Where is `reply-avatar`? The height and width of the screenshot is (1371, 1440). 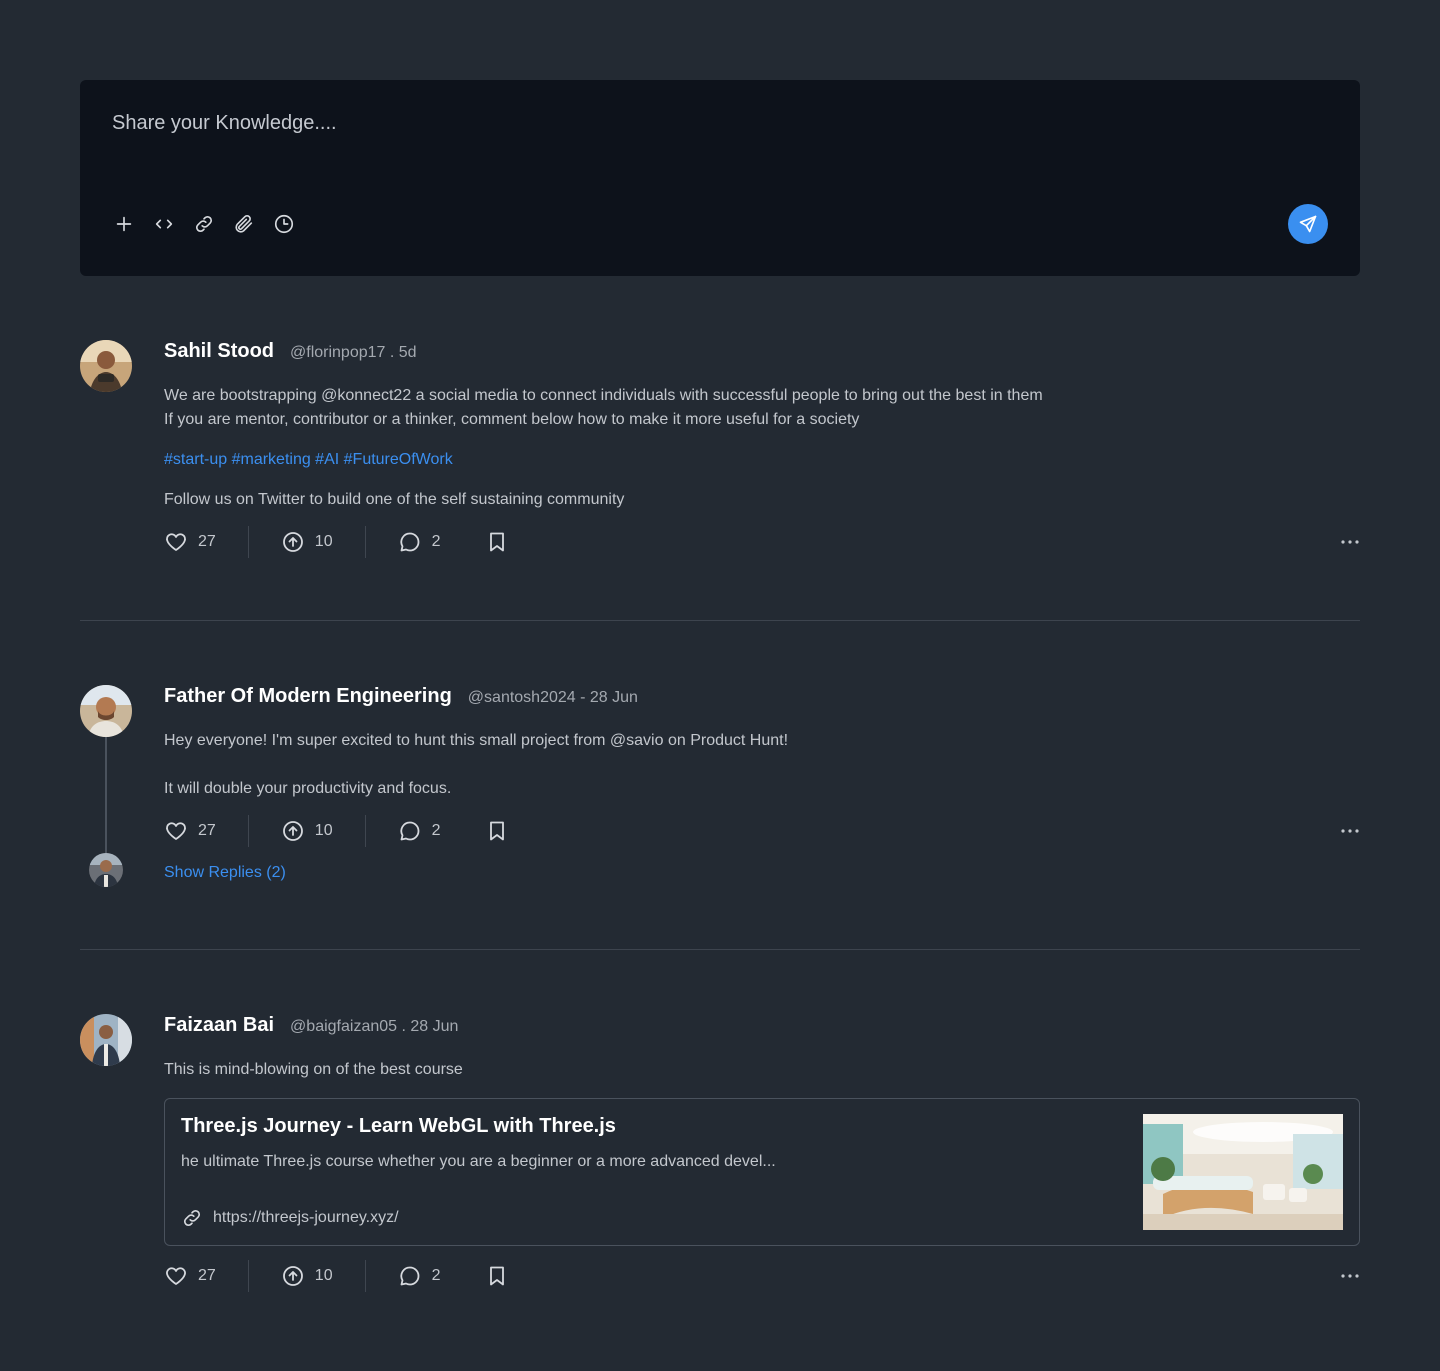
reply-avatar is located at coordinates (106, 870).